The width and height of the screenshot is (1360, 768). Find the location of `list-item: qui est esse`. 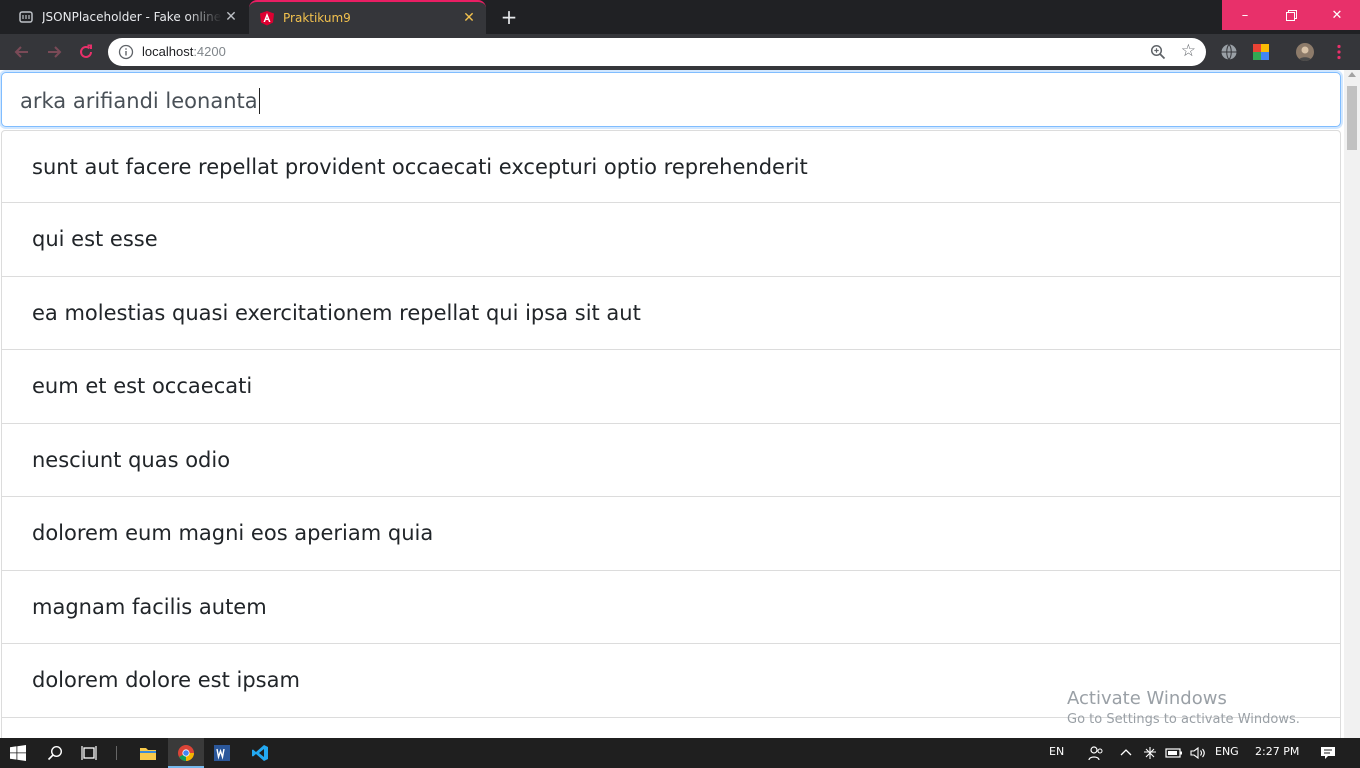

list-item: qui est esse is located at coordinates (671, 240).